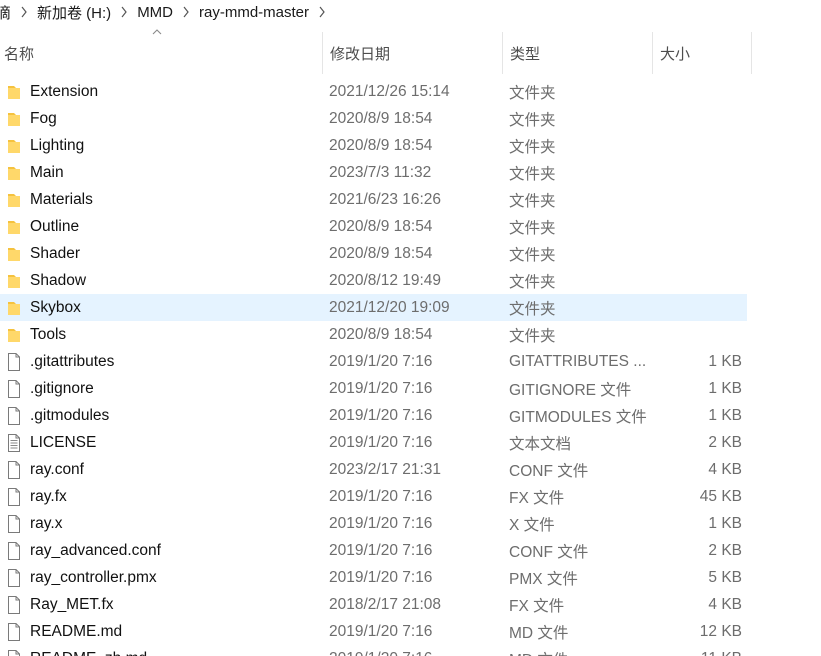  I want to click on file-row: Fog 2020/8/9 18:54 文件夹, so click(373, 118).